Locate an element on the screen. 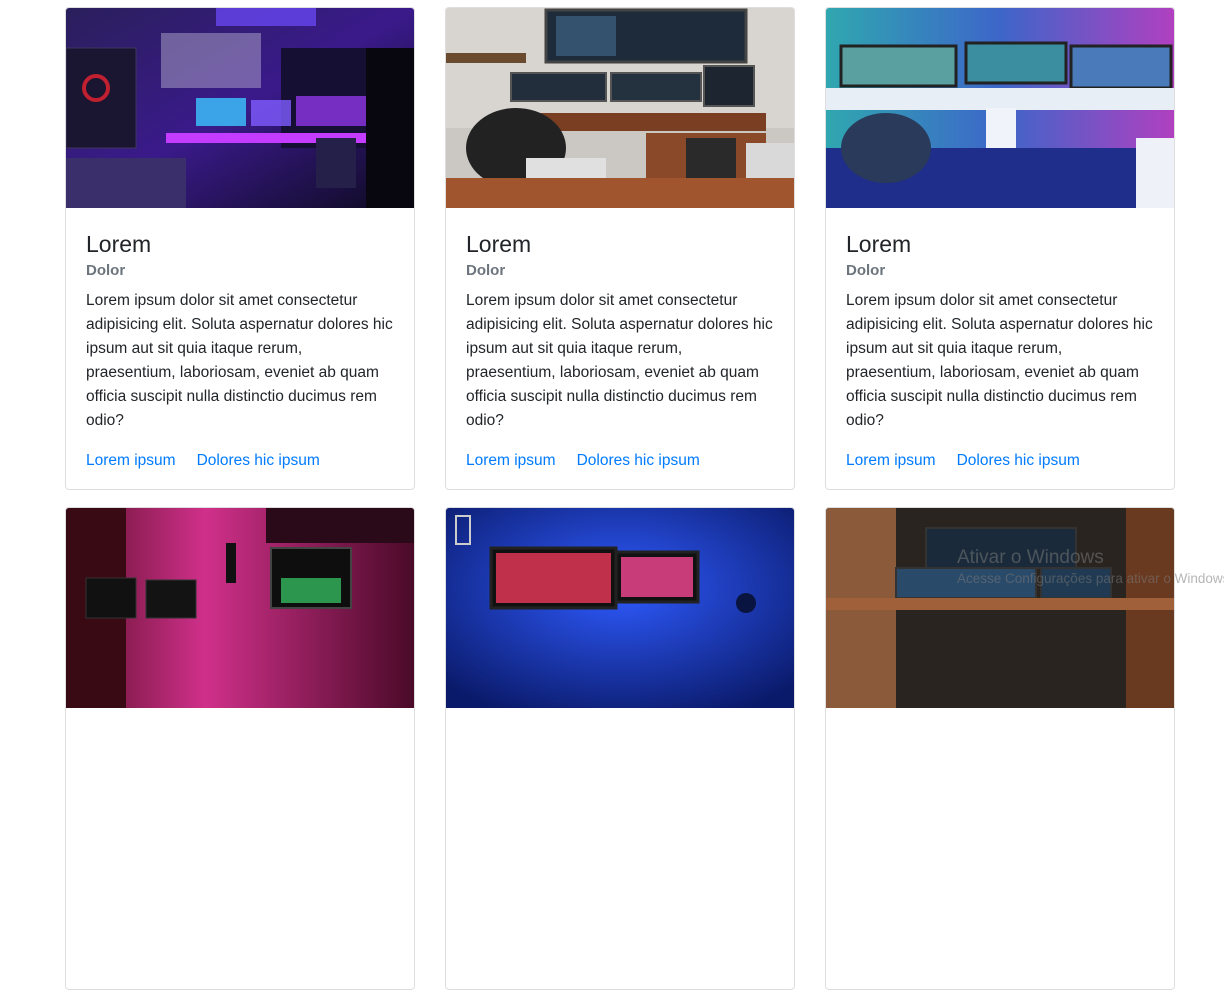 The image size is (1224, 990). card-image-pink-rgb-setup is located at coordinates (240, 608).